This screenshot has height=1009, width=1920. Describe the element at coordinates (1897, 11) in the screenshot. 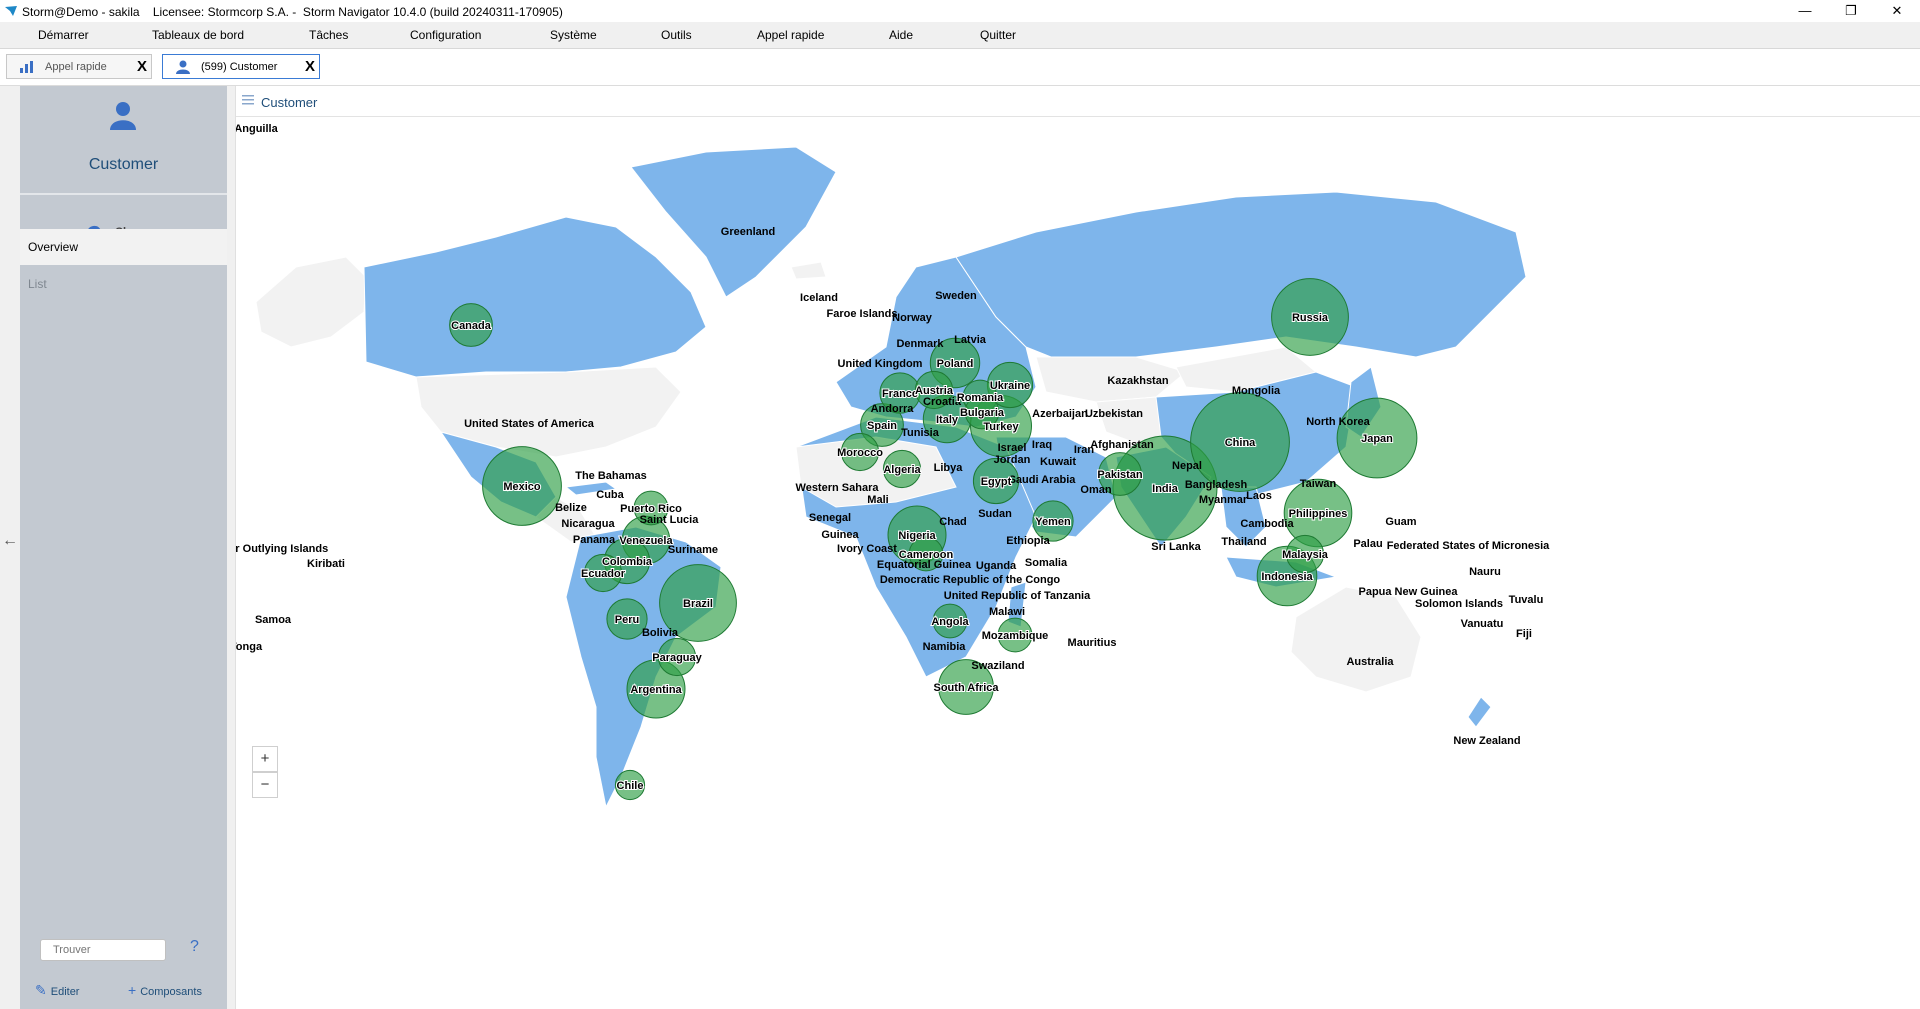

I see `close-window-button: ✕` at that location.